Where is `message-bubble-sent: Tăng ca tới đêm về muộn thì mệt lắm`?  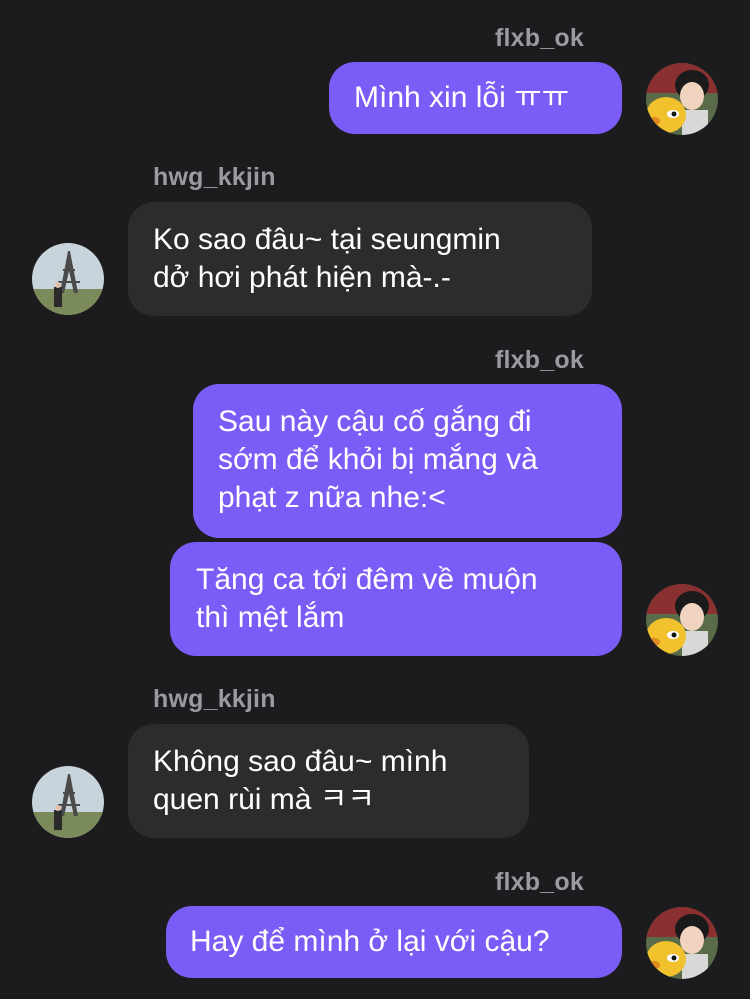 message-bubble-sent: Tăng ca tới đêm về muộn thì mệt lắm is located at coordinates (396, 599).